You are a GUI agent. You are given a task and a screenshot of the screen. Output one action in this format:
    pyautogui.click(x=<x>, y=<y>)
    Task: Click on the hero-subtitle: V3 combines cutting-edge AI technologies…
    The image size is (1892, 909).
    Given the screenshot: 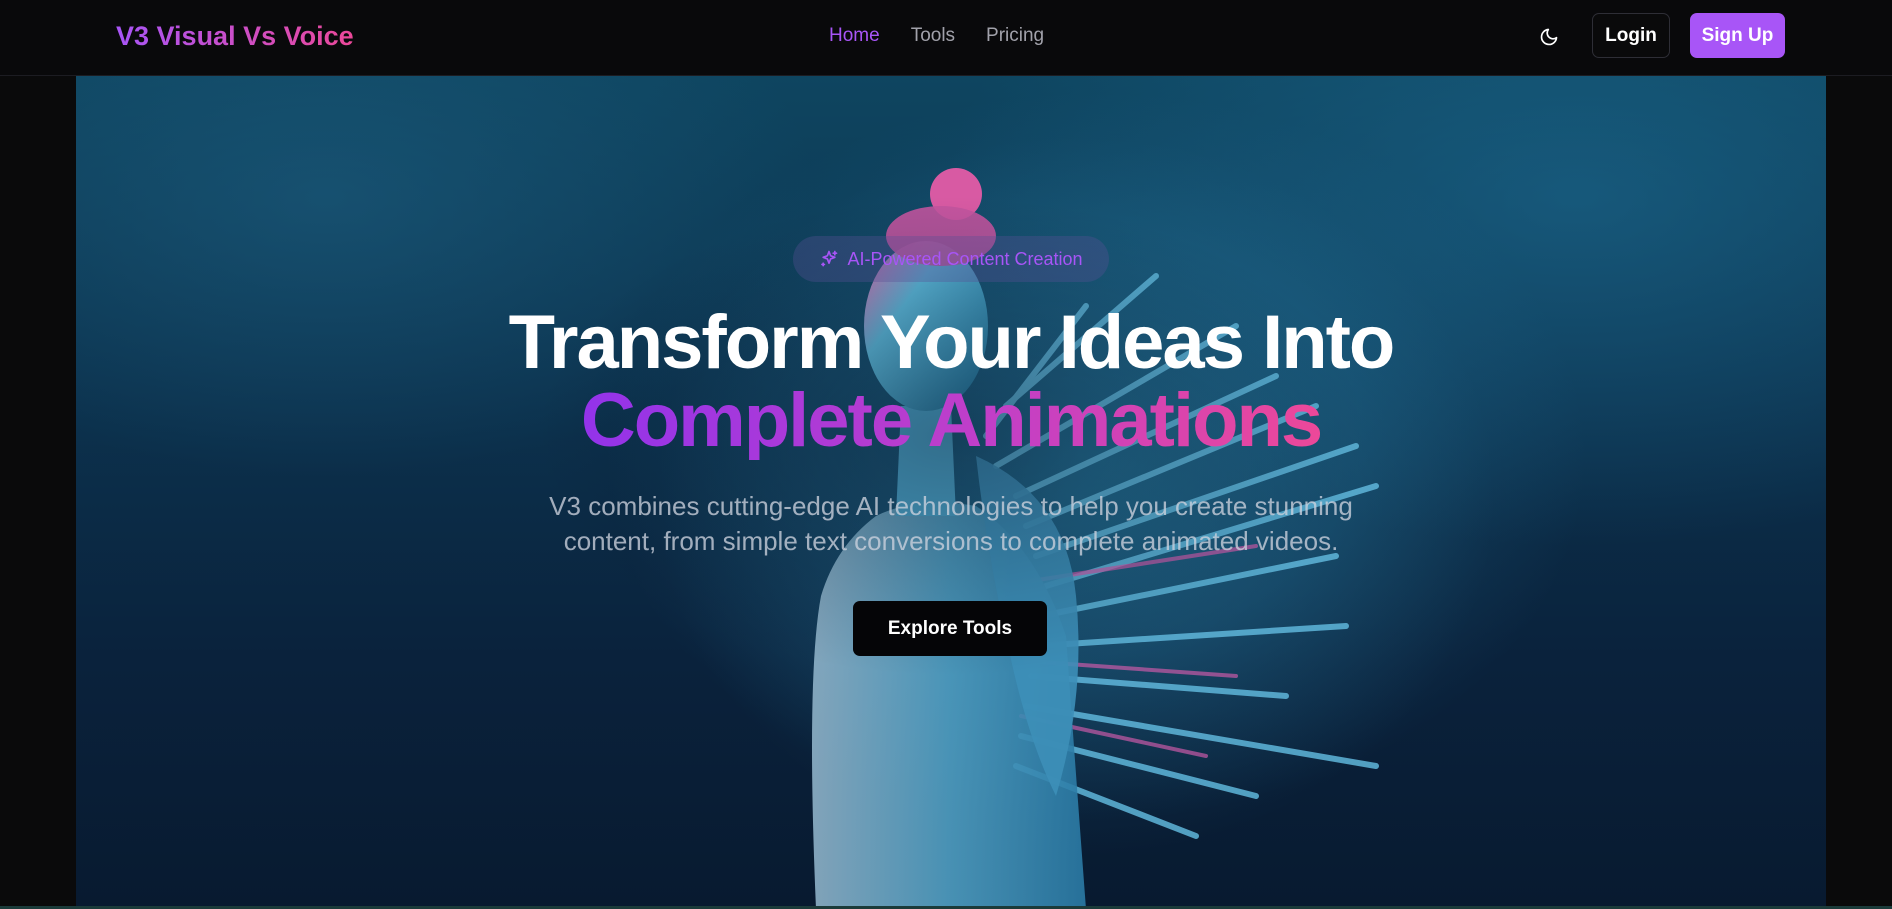 What is the action you would take?
    pyautogui.click(x=951, y=523)
    